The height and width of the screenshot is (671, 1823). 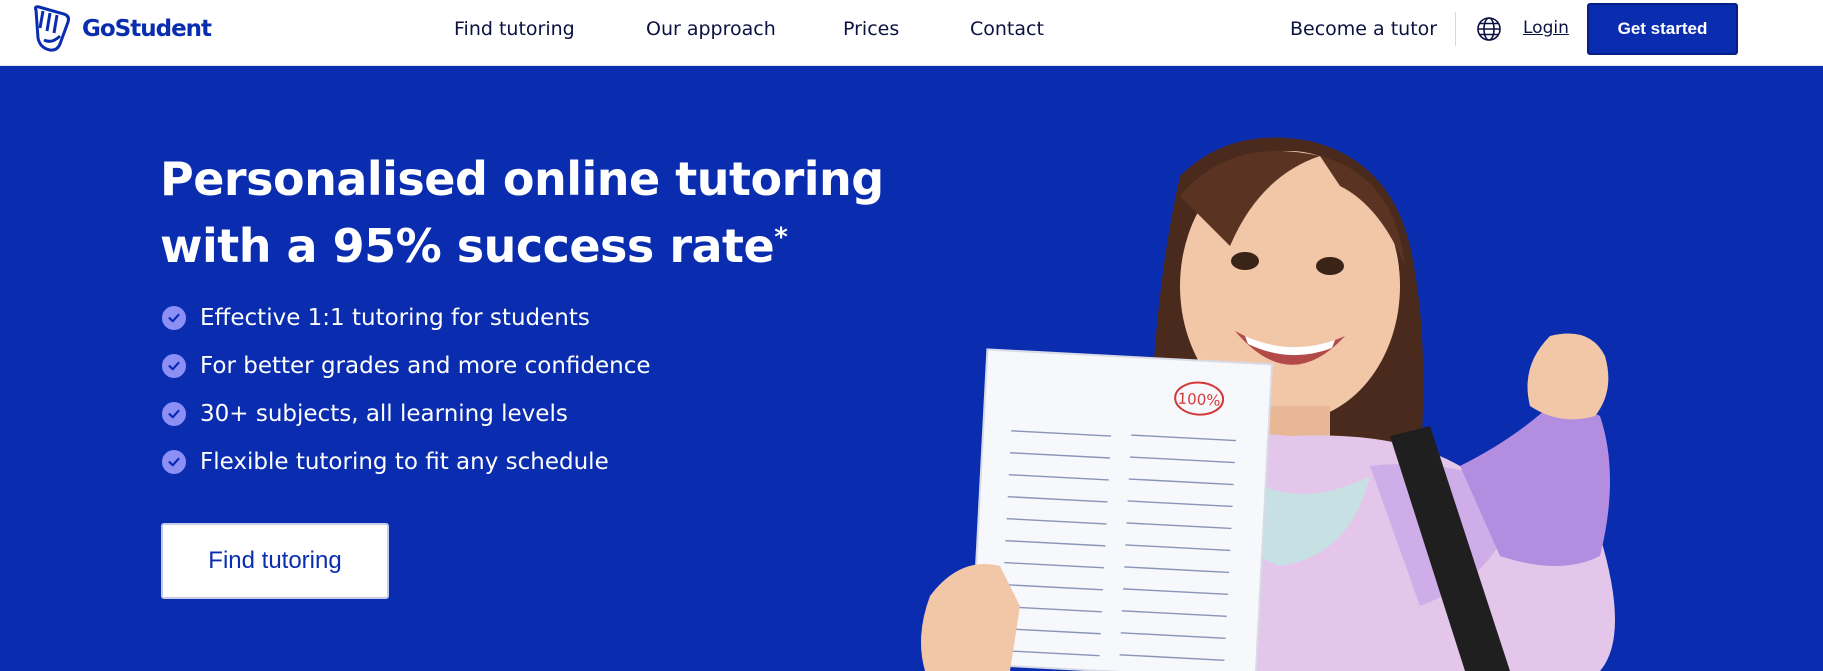 What do you see at coordinates (51, 28) in the screenshot?
I see `gostudent-logo-icon` at bounding box center [51, 28].